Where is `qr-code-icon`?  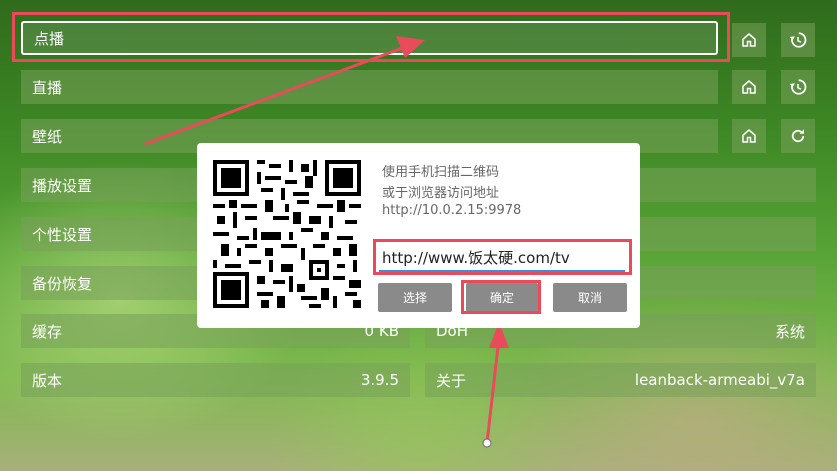
qr-code-icon is located at coordinates (287, 234).